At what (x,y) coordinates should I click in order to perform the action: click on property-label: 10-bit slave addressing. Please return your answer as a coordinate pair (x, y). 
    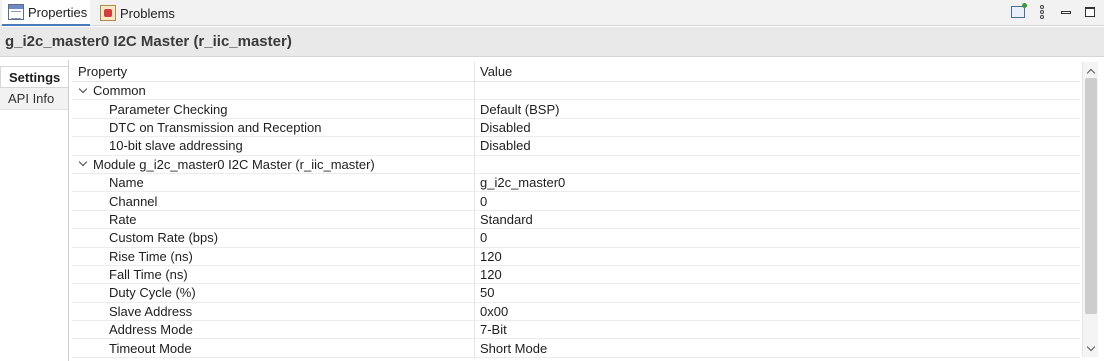
    Looking at the image, I should click on (176, 146).